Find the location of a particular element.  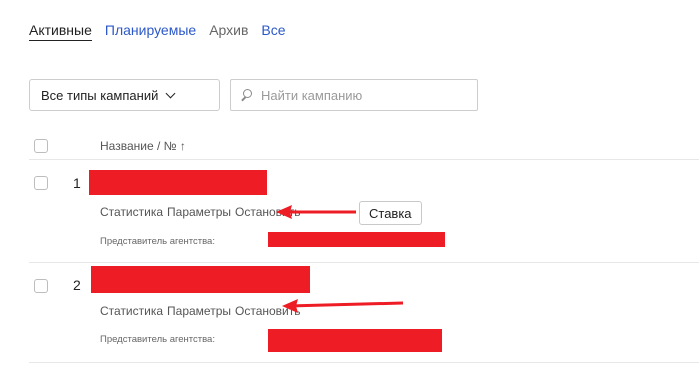

annotation-arrow-icon is located at coordinates (343, 306).